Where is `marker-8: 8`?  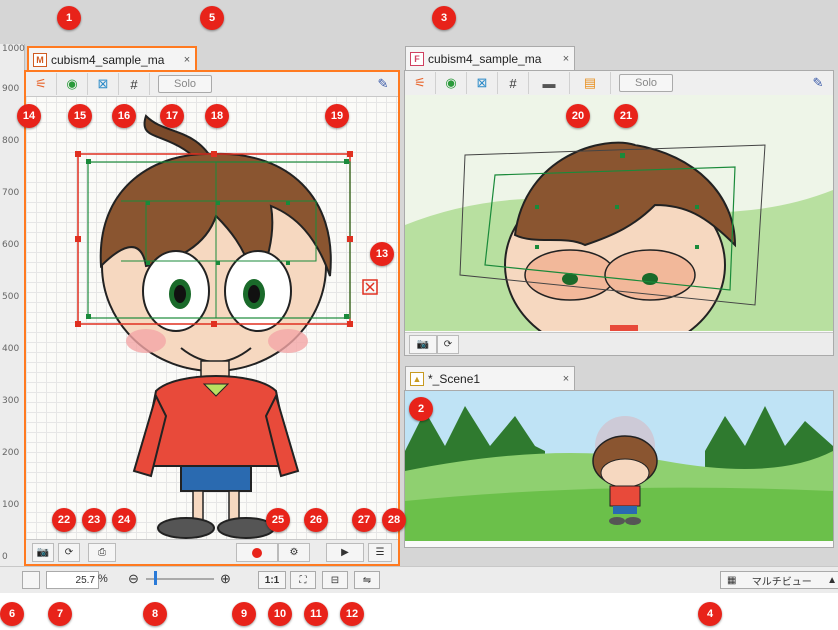
marker-8: 8 is located at coordinates (155, 614).